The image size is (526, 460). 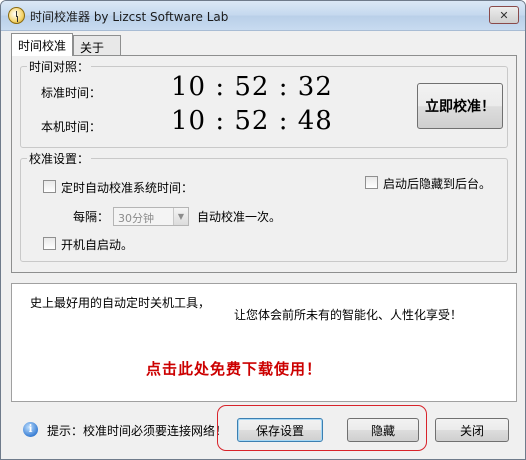 I want to click on calibrate-now-button: 立即校准！, so click(x=460, y=106).